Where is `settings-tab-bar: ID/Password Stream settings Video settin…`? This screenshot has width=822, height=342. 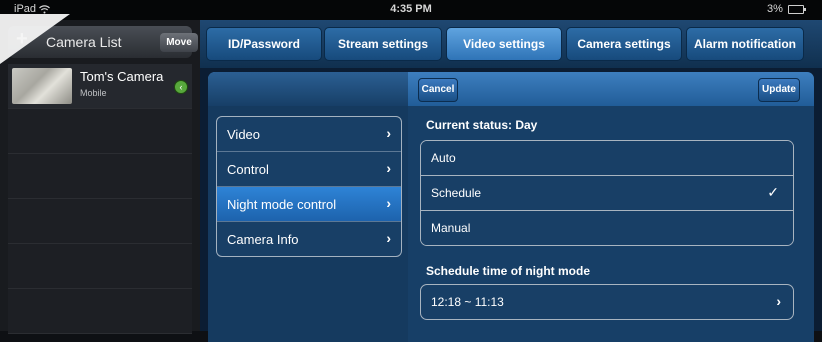
settings-tab-bar: ID/Password Stream settings Video settin… is located at coordinates (511, 44).